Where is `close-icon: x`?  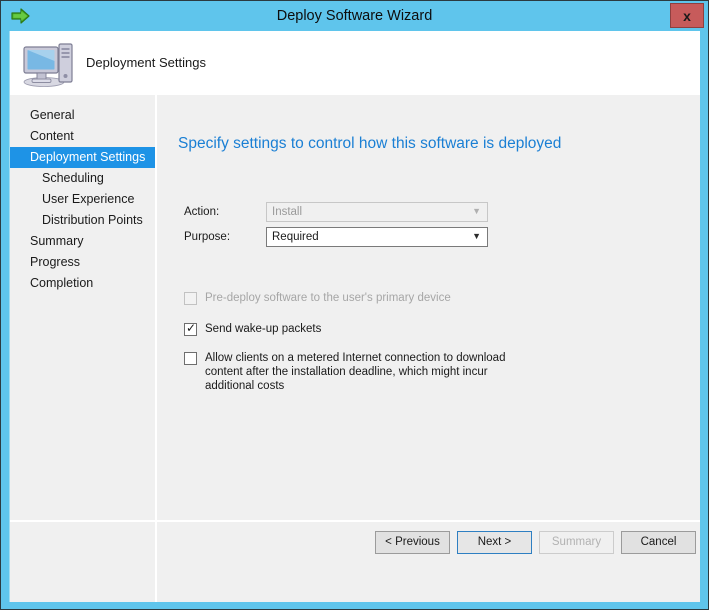 close-icon: x is located at coordinates (687, 15).